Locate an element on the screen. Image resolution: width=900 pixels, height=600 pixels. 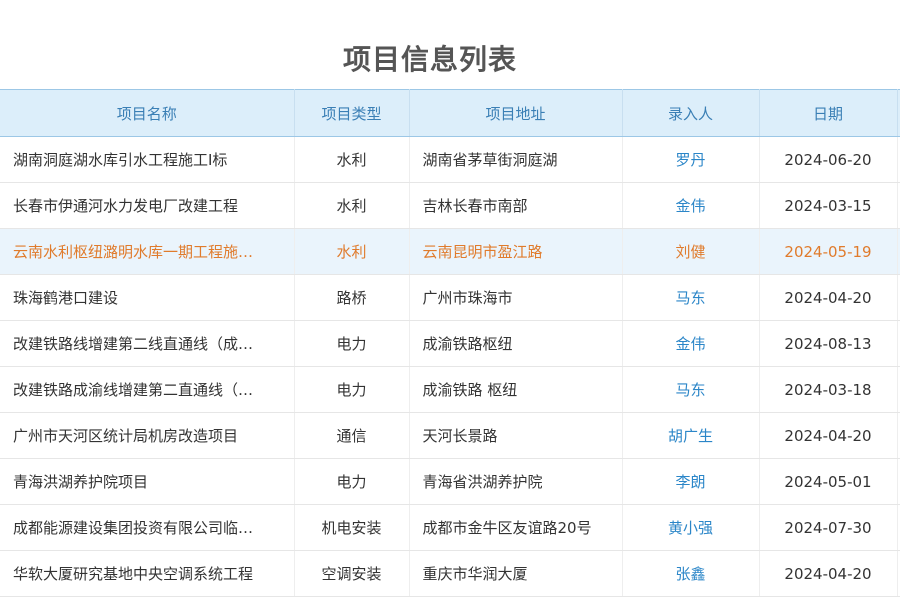
cell-project-address: 重庆市华润大厦 is located at coordinates (516, 573).